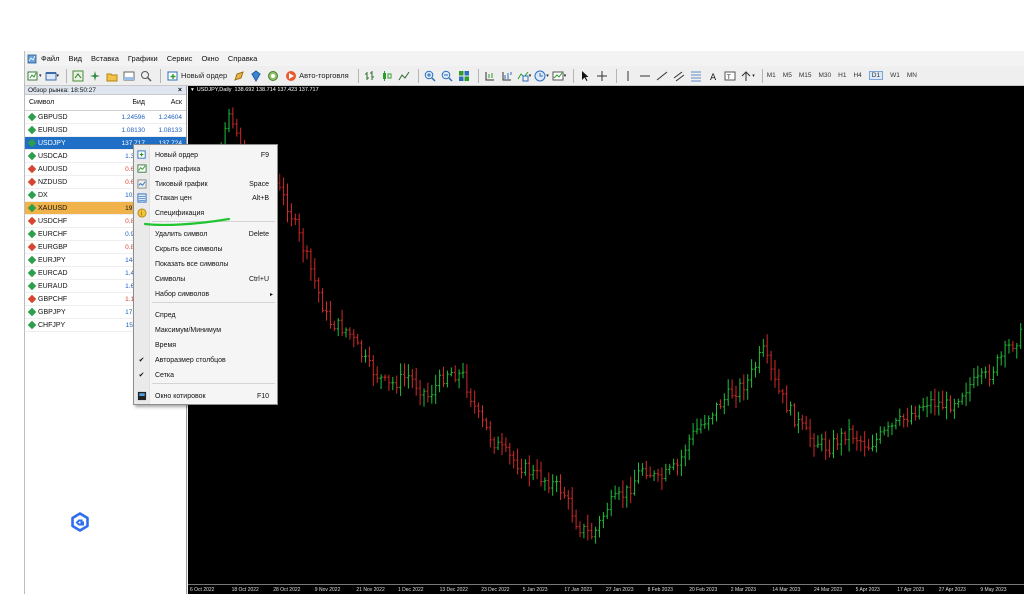  Describe the element at coordinates (32, 312) in the screenshot. I see `symbol-diamond-icon` at that location.